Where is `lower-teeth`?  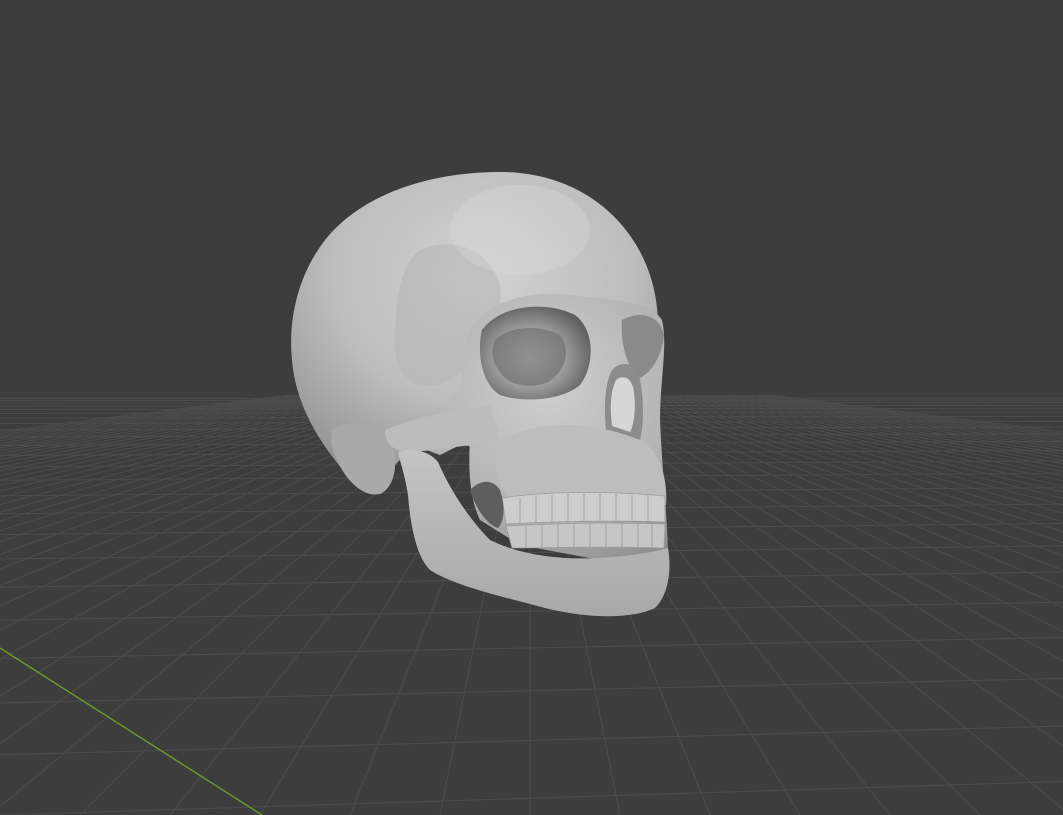
lower-teeth is located at coordinates (585, 535).